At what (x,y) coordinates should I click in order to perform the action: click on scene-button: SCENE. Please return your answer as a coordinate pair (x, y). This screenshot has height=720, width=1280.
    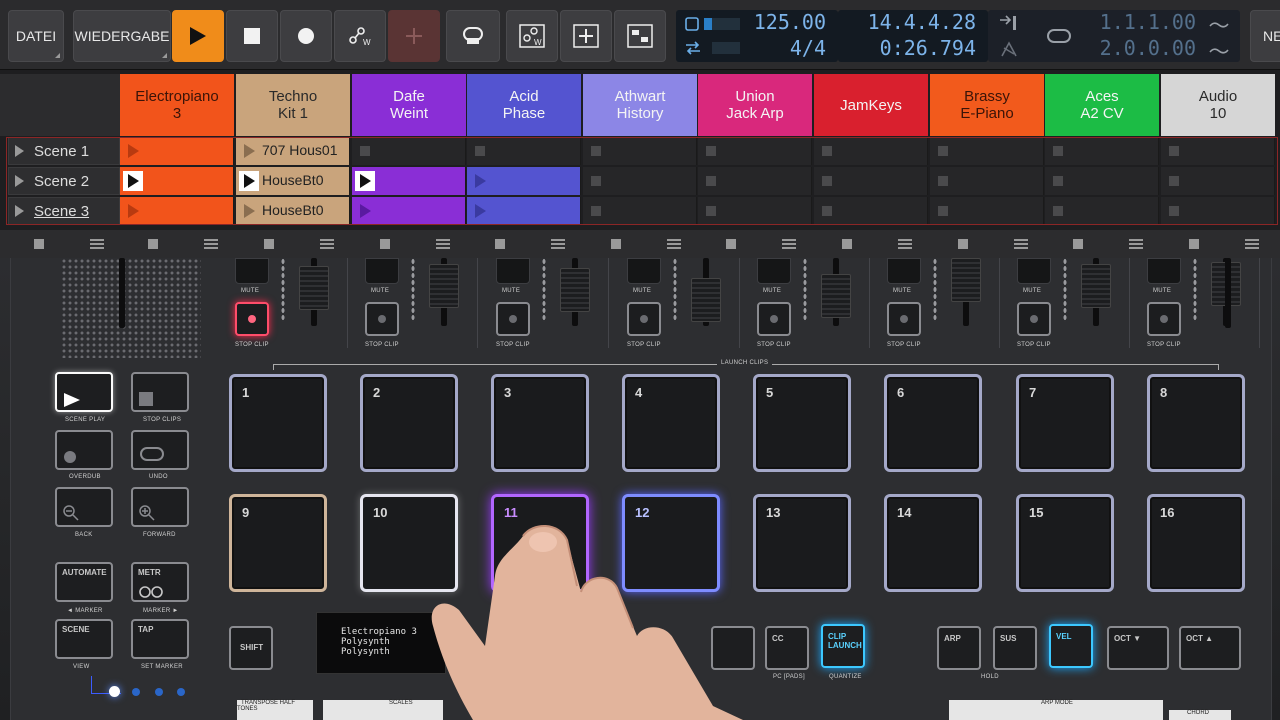
    Looking at the image, I should click on (84, 639).